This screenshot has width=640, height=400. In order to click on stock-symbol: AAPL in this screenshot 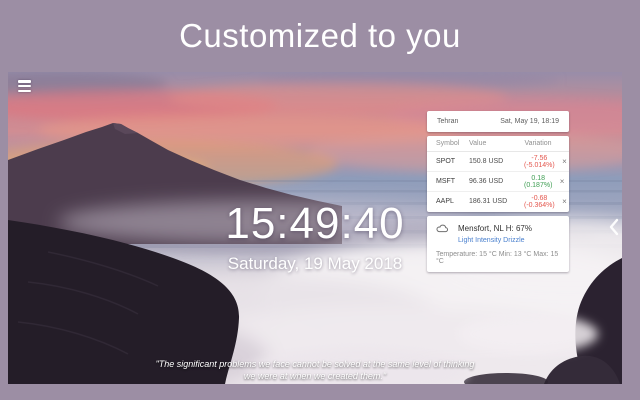, I will do `click(445, 201)`.